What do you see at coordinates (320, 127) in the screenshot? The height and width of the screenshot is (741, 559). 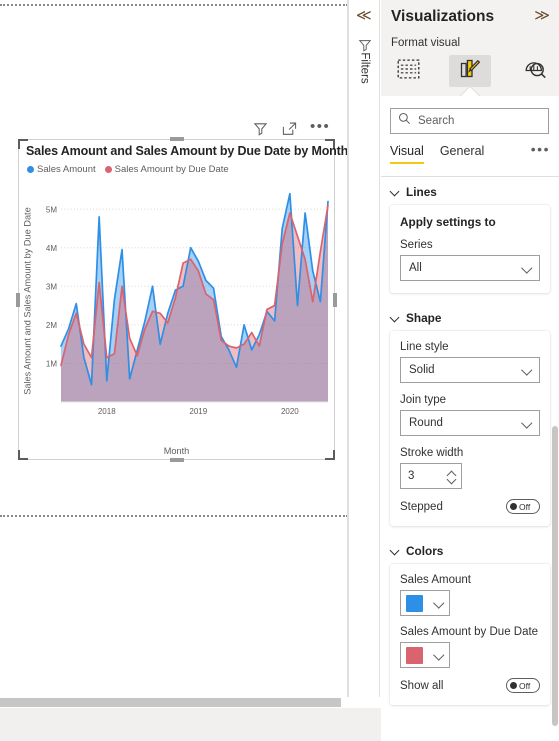 I see `visual-more-options-icon: •••` at bounding box center [320, 127].